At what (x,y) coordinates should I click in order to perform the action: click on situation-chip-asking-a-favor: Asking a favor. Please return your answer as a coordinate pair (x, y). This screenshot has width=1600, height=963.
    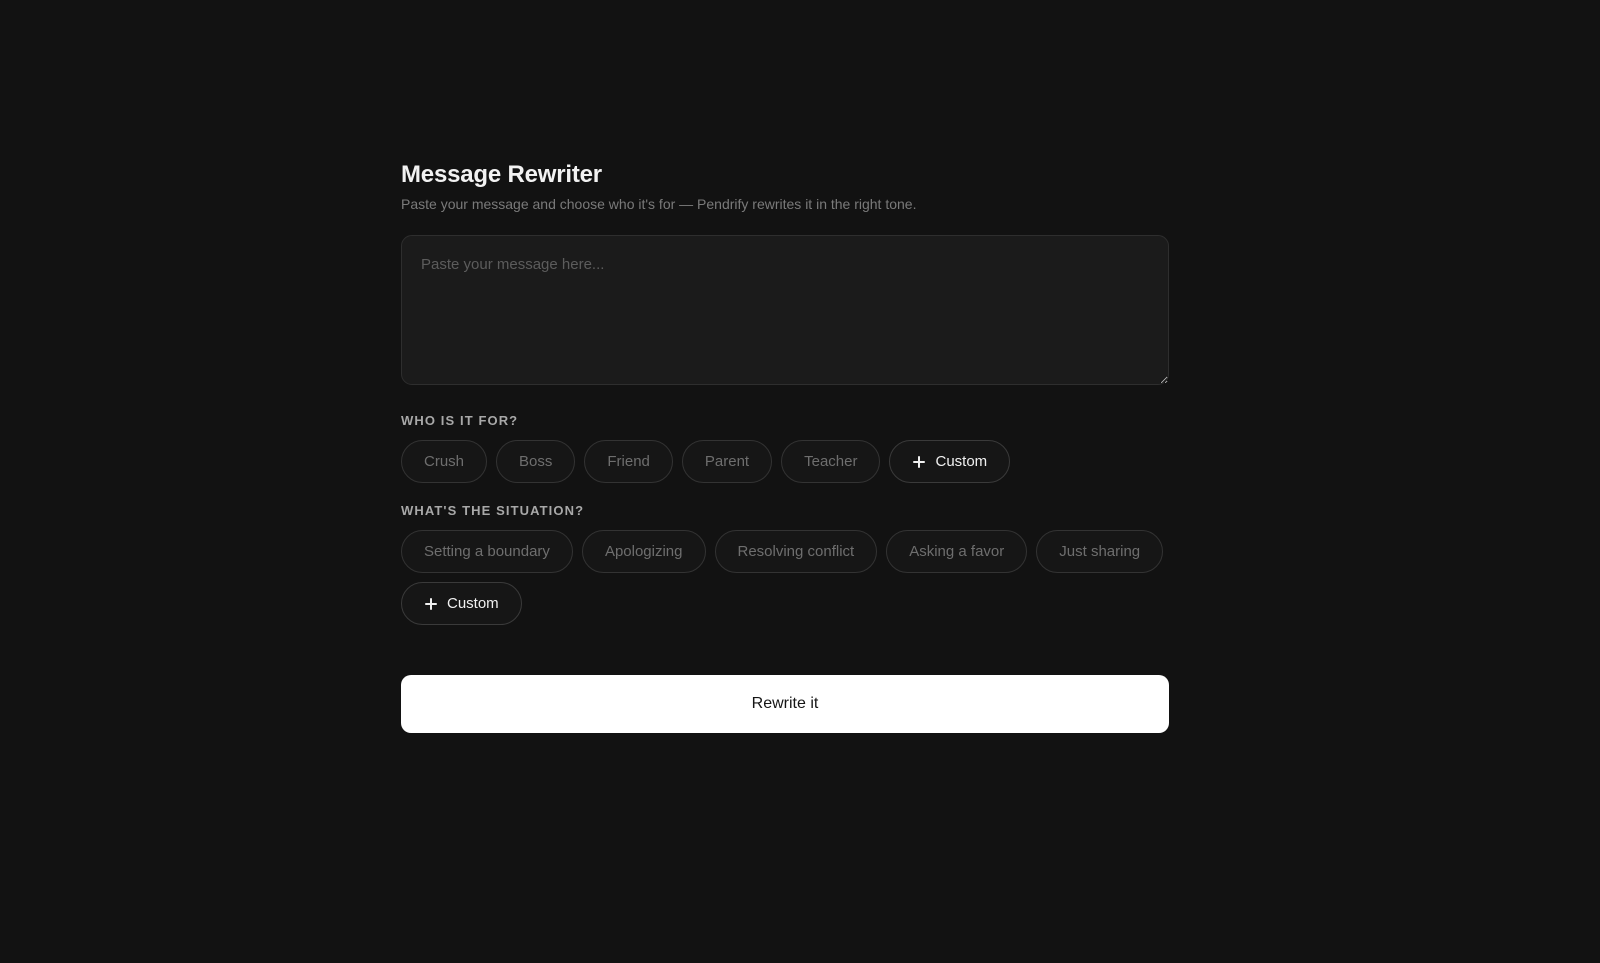
    Looking at the image, I should click on (957, 551).